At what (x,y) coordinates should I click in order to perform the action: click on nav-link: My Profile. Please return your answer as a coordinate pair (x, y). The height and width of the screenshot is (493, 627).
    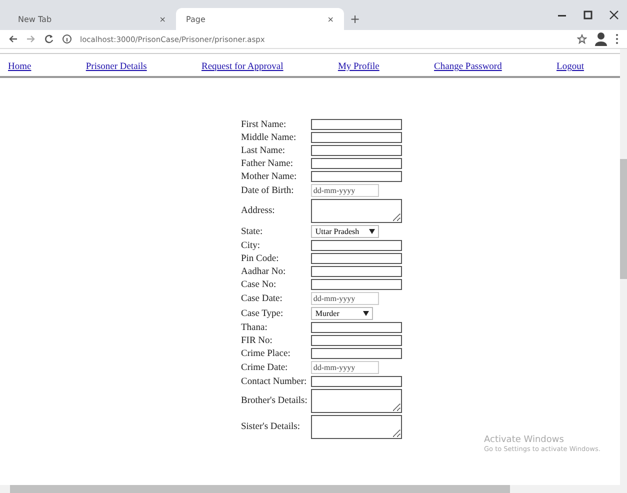
    Looking at the image, I should click on (359, 67).